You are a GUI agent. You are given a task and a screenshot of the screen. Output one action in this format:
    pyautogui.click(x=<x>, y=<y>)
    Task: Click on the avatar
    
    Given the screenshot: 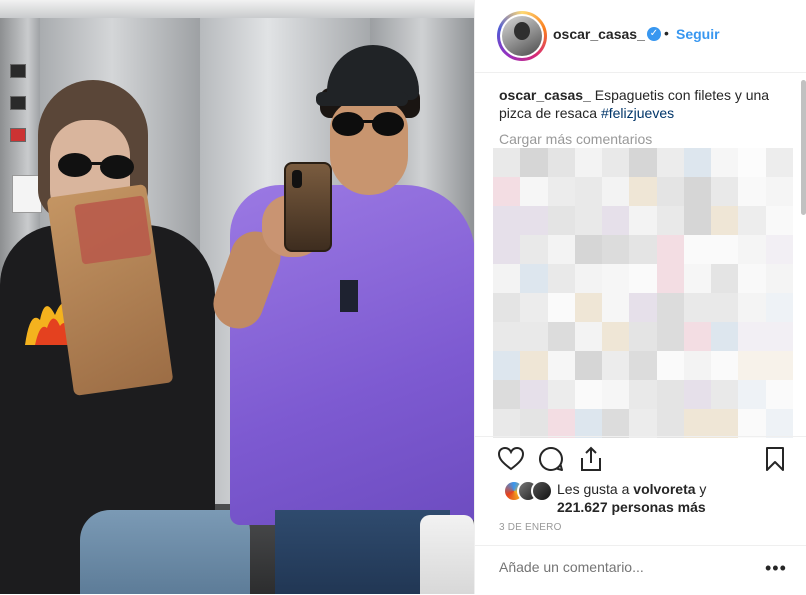 What is the action you would take?
    pyautogui.click(x=522, y=36)
    